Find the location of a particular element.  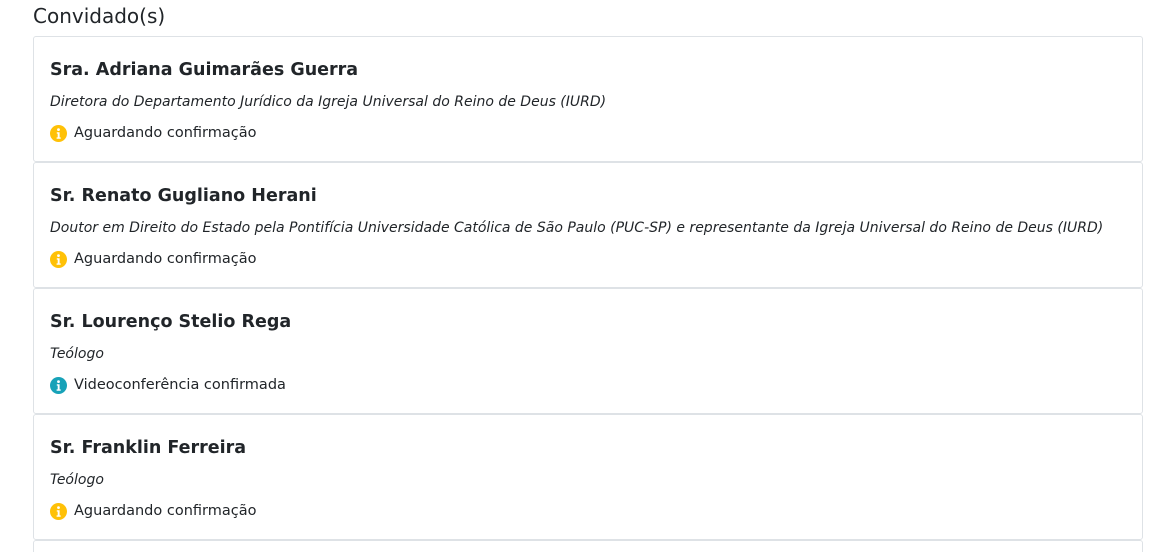

guest-name: Sr. Renato Gugliano Herani is located at coordinates (183, 196).